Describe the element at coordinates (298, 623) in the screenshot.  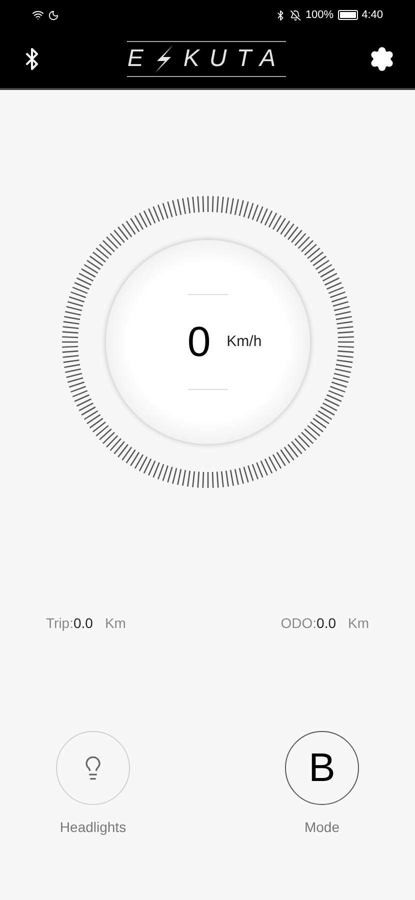
I see `stat-label: ODO:` at that location.